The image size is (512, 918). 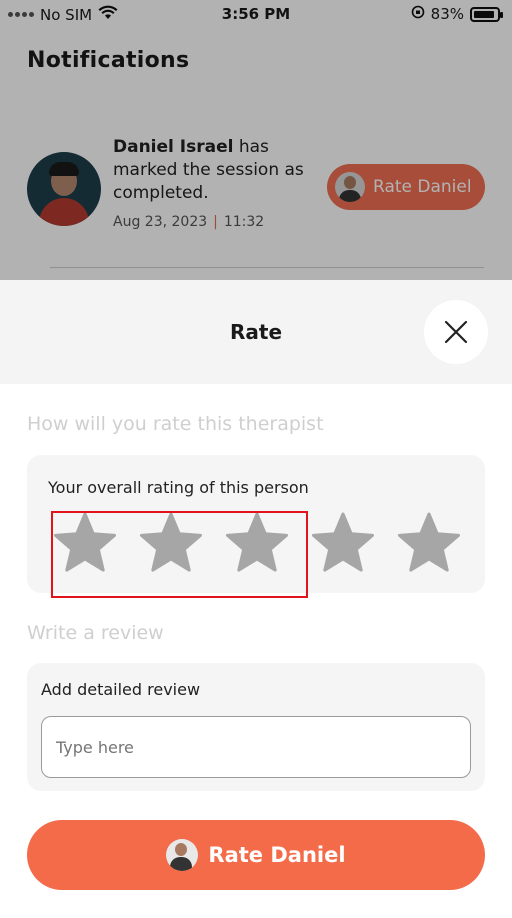 I want to click on close-button, so click(x=456, y=332).